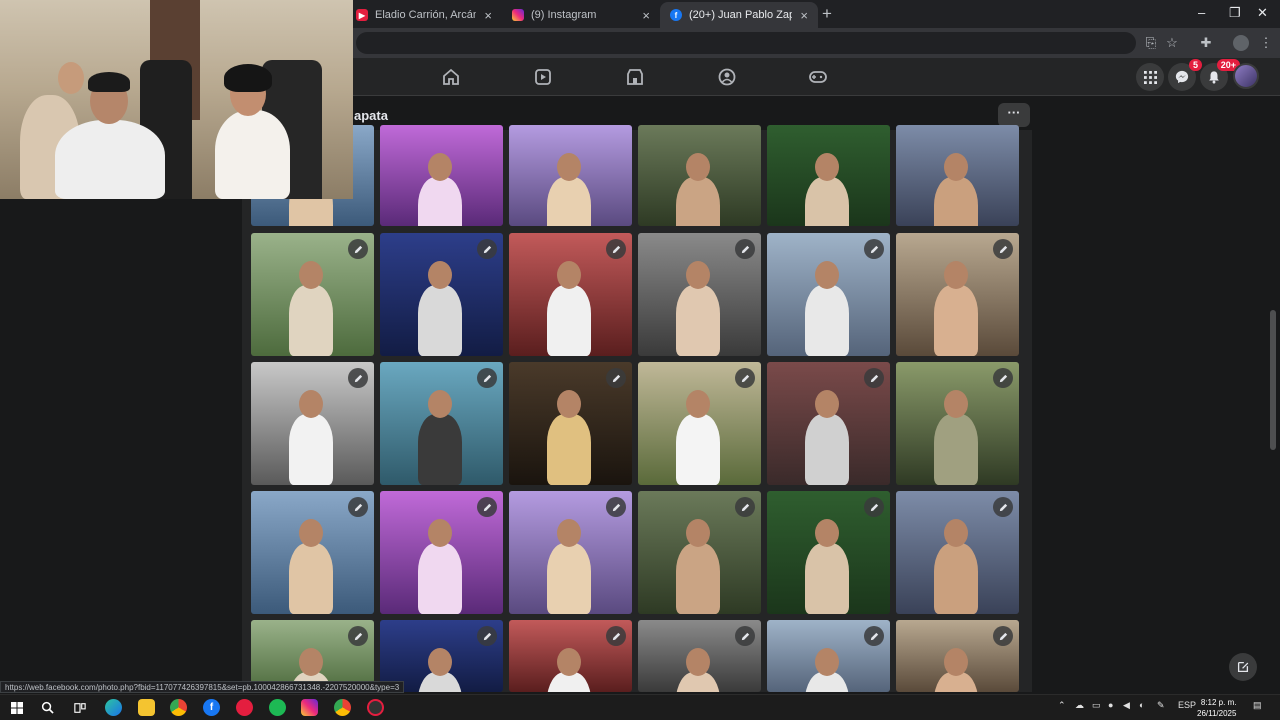 Image resolution: width=1280 pixels, height=720 pixels. I want to click on profile-icon, so click(1241, 43).